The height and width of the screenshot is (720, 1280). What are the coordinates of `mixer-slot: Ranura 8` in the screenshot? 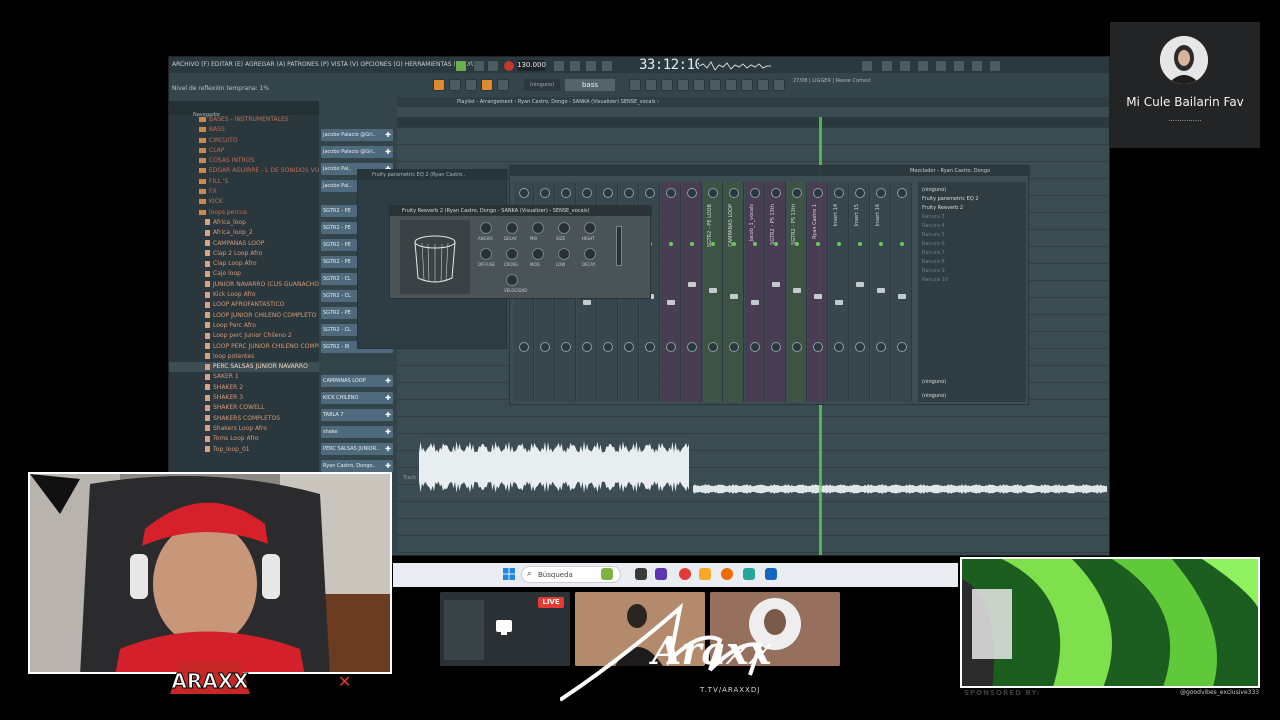 It's located at (968, 262).